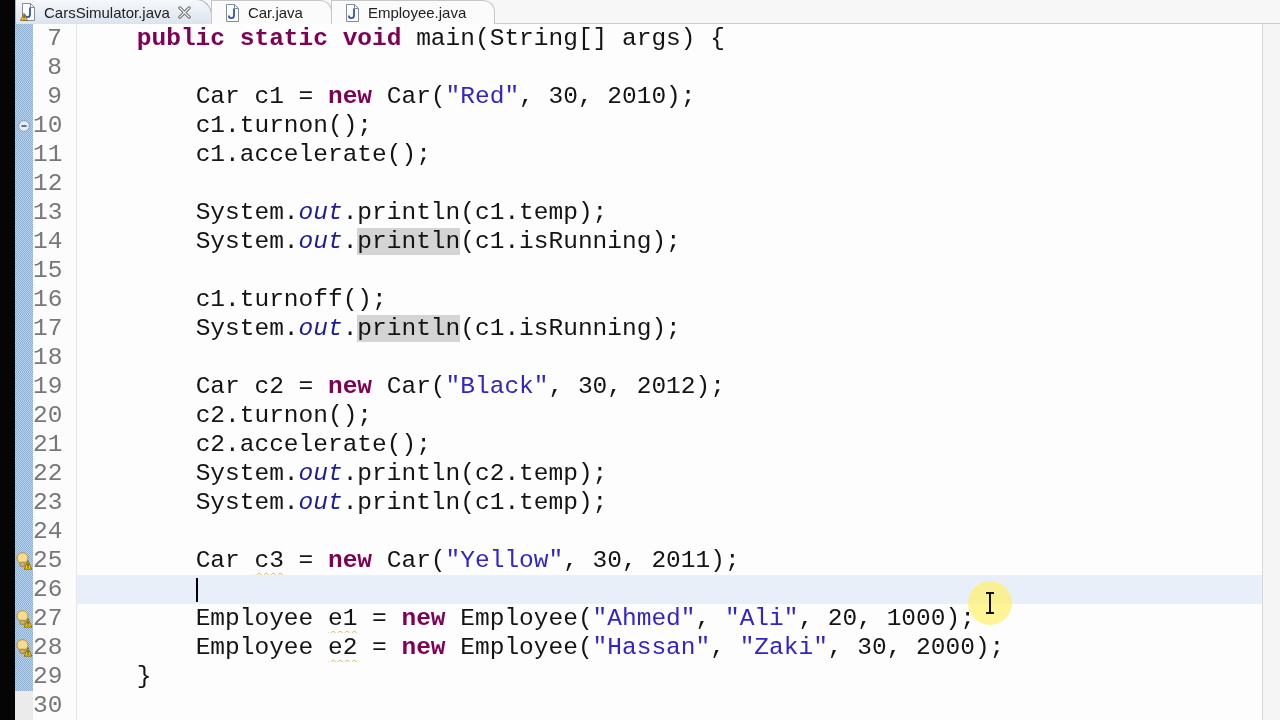 The width and height of the screenshot is (1280, 720). What do you see at coordinates (48, 647) in the screenshot?
I see `line-number: 28` at bounding box center [48, 647].